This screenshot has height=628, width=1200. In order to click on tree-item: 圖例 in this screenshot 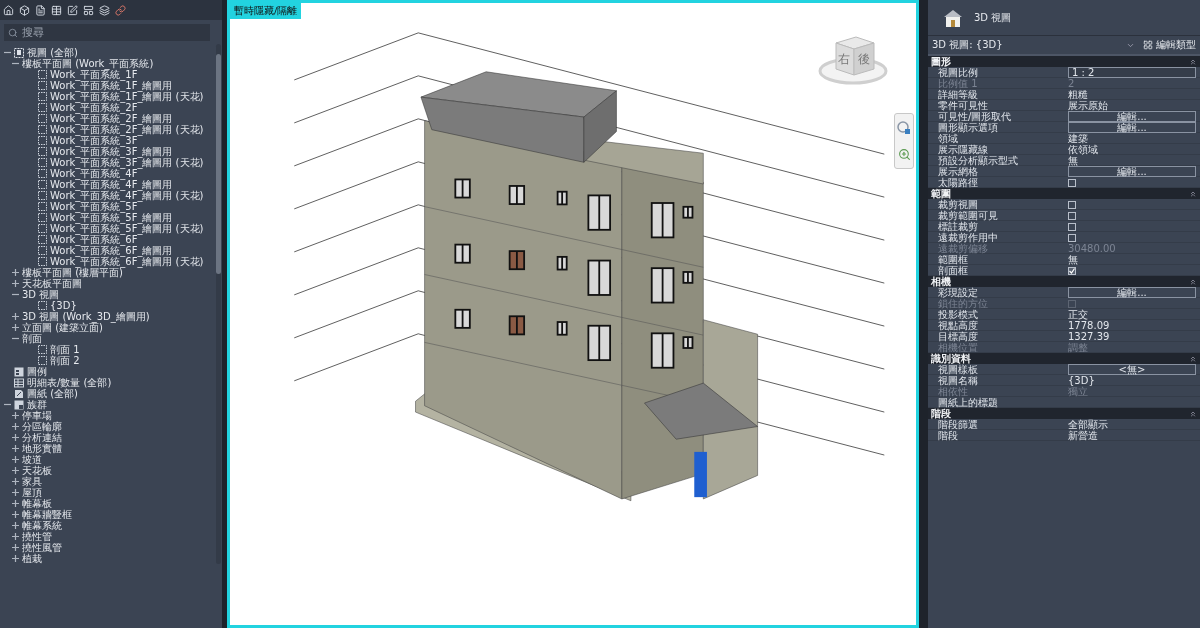, I will do `click(37, 371)`.